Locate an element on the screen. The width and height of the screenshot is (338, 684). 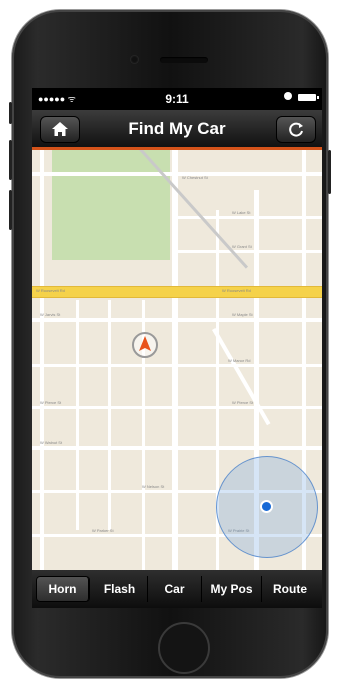
front-camera is located at coordinates (134, 59).